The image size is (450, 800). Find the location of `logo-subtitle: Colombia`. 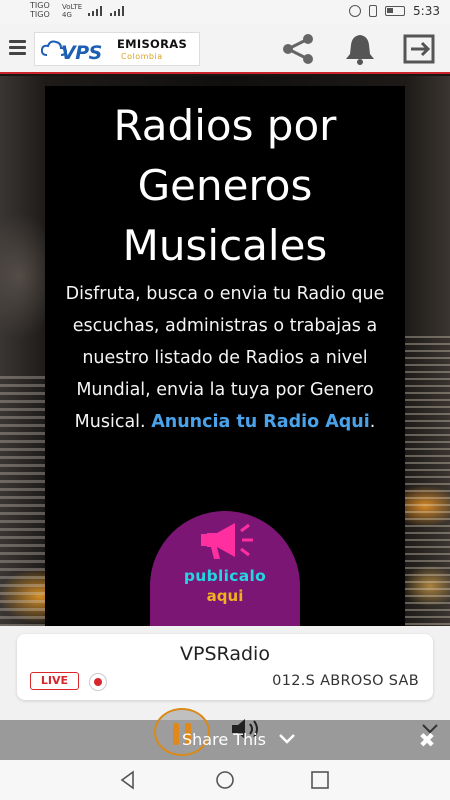

logo-subtitle: Colombia is located at coordinates (142, 56).